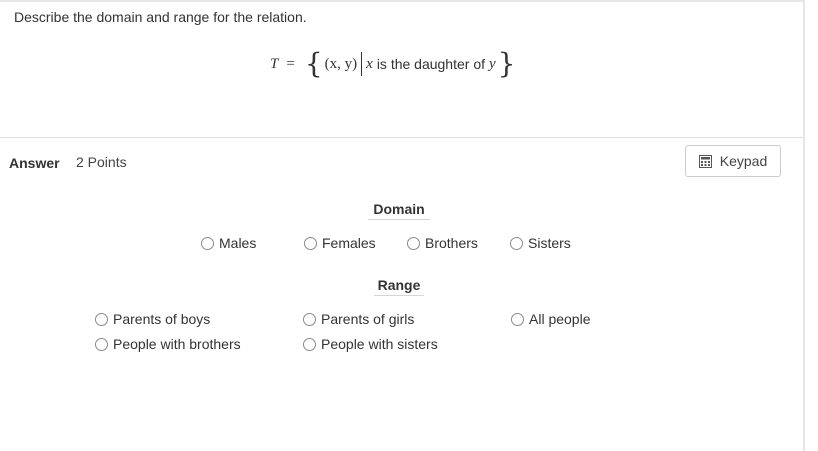 Image resolution: width=818 pixels, height=451 pixels. I want to click on keypad-label: Keypad, so click(743, 161).